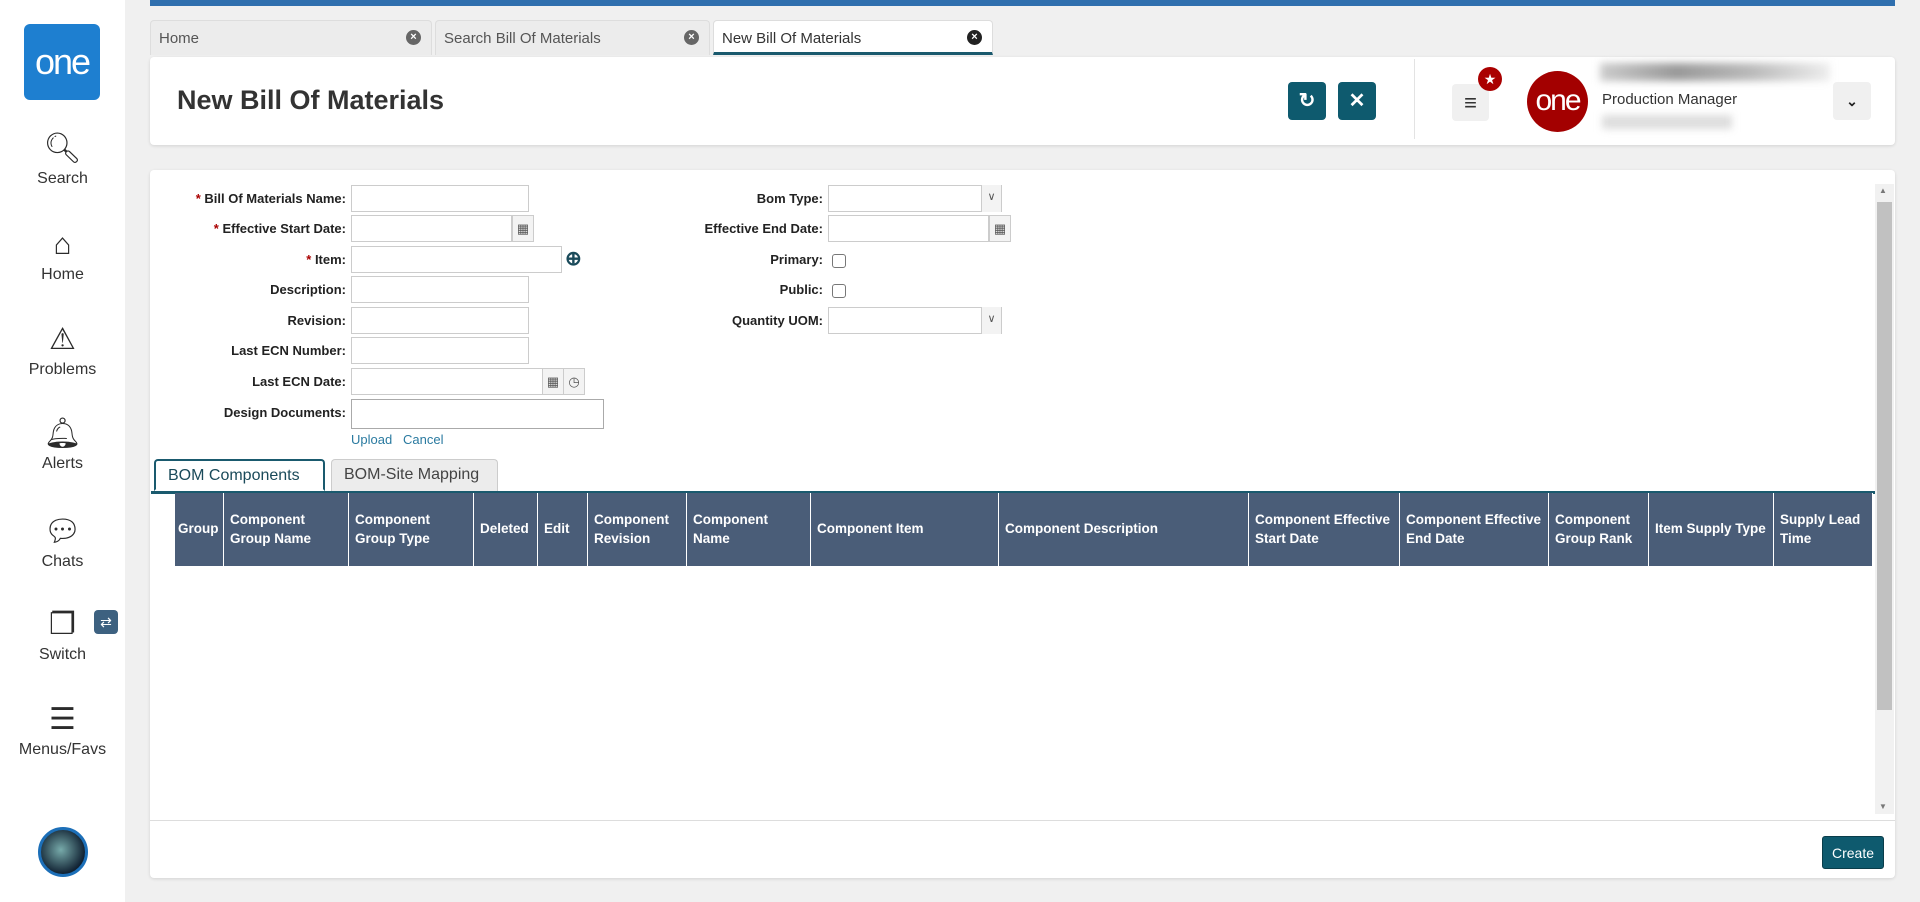 Image resolution: width=1920 pixels, height=902 pixels. What do you see at coordinates (1715, 72) in the screenshot?
I see `redacted-username` at bounding box center [1715, 72].